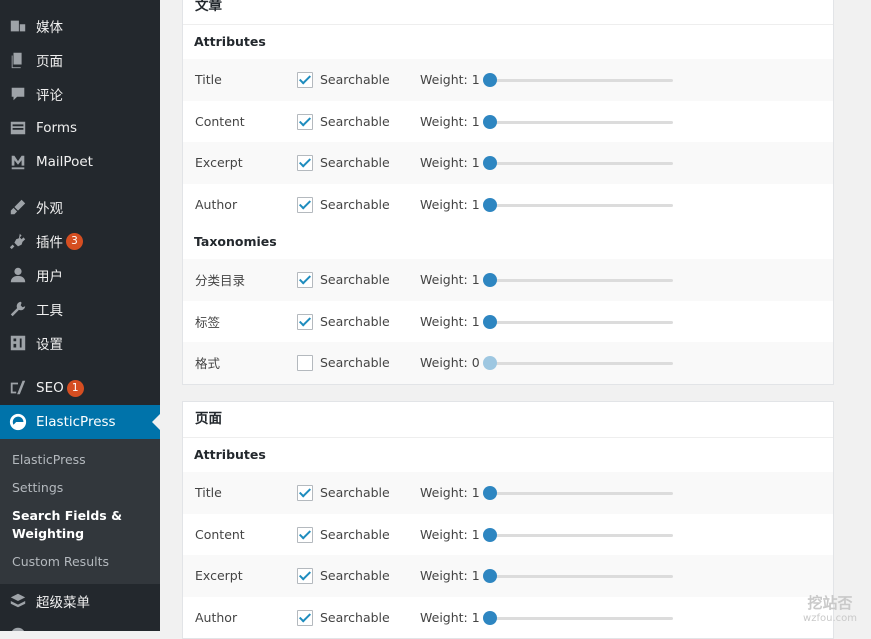 This screenshot has width=871, height=639. Describe the element at coordinates (80, 241) in the screenshot. I see `menu-item-plugins: 插件 3` at that location.